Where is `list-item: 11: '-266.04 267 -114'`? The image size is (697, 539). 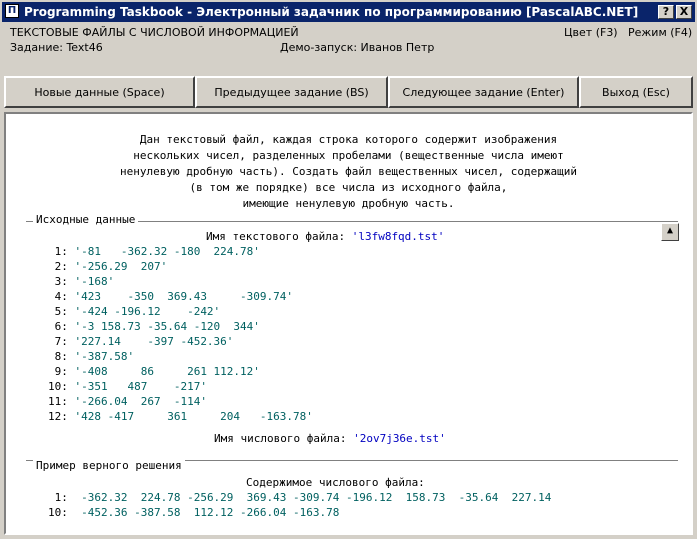
list-item: 11: '-266.04 267 -114' is located at coordinates (127, 401).